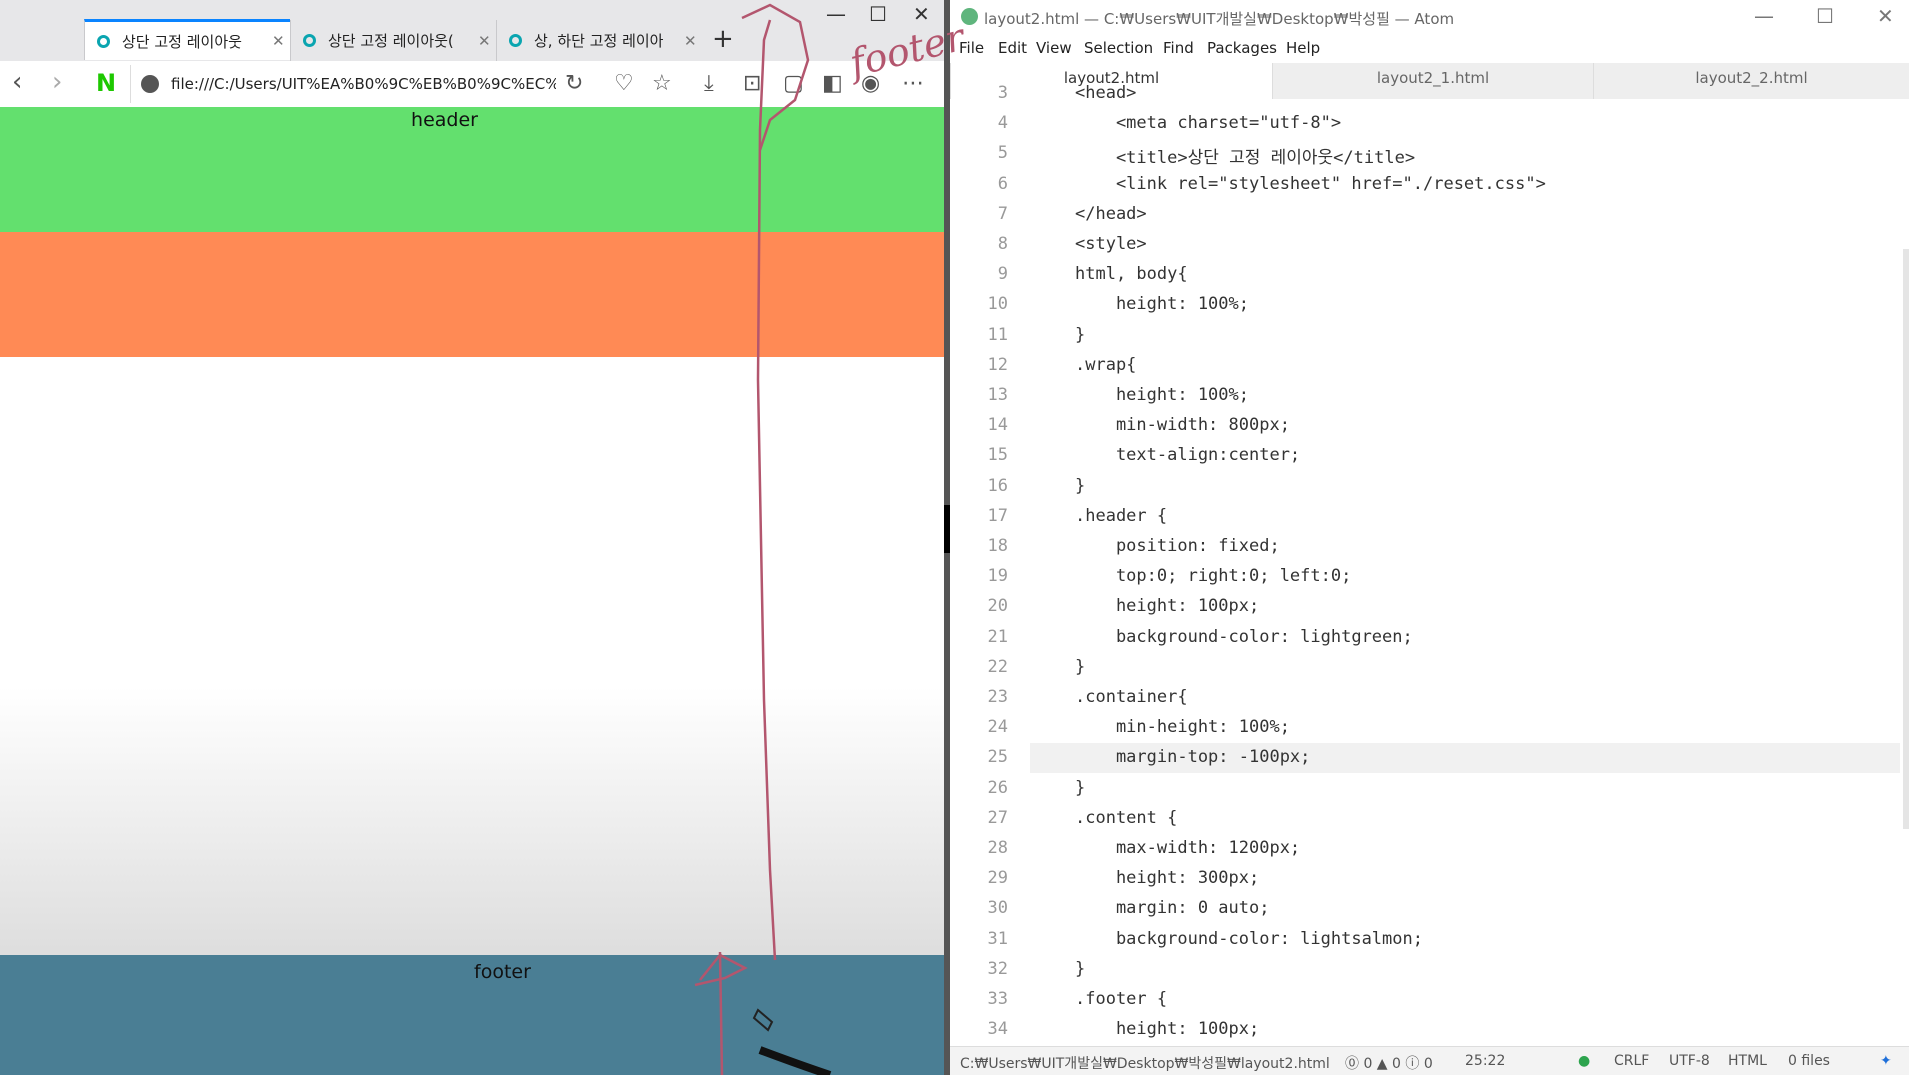 The image size is (1909, 1075). What do you see at coordinates (1118, 48) in the screenshot?
I see `menu-selection: Selection` at bounding box center [1118, 48].